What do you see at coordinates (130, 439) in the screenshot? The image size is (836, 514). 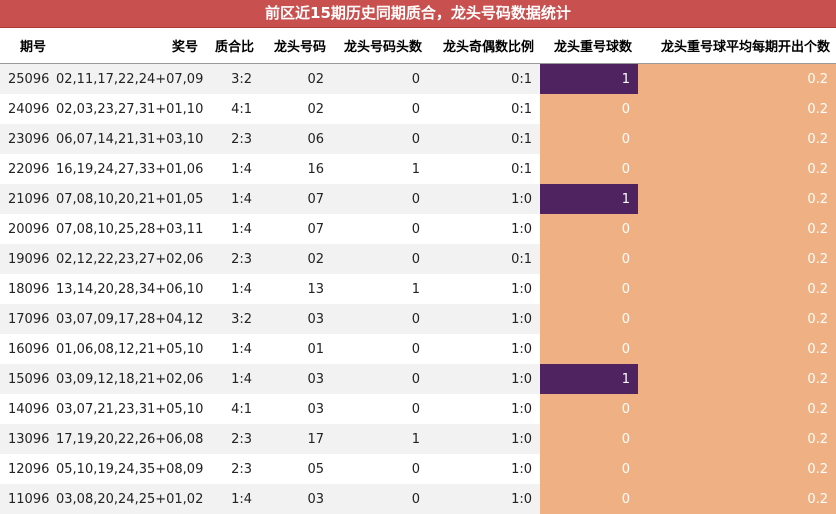 I see `cell-numbers: 17,19,20,22,26+06,08` at bounding box center [130, 439].